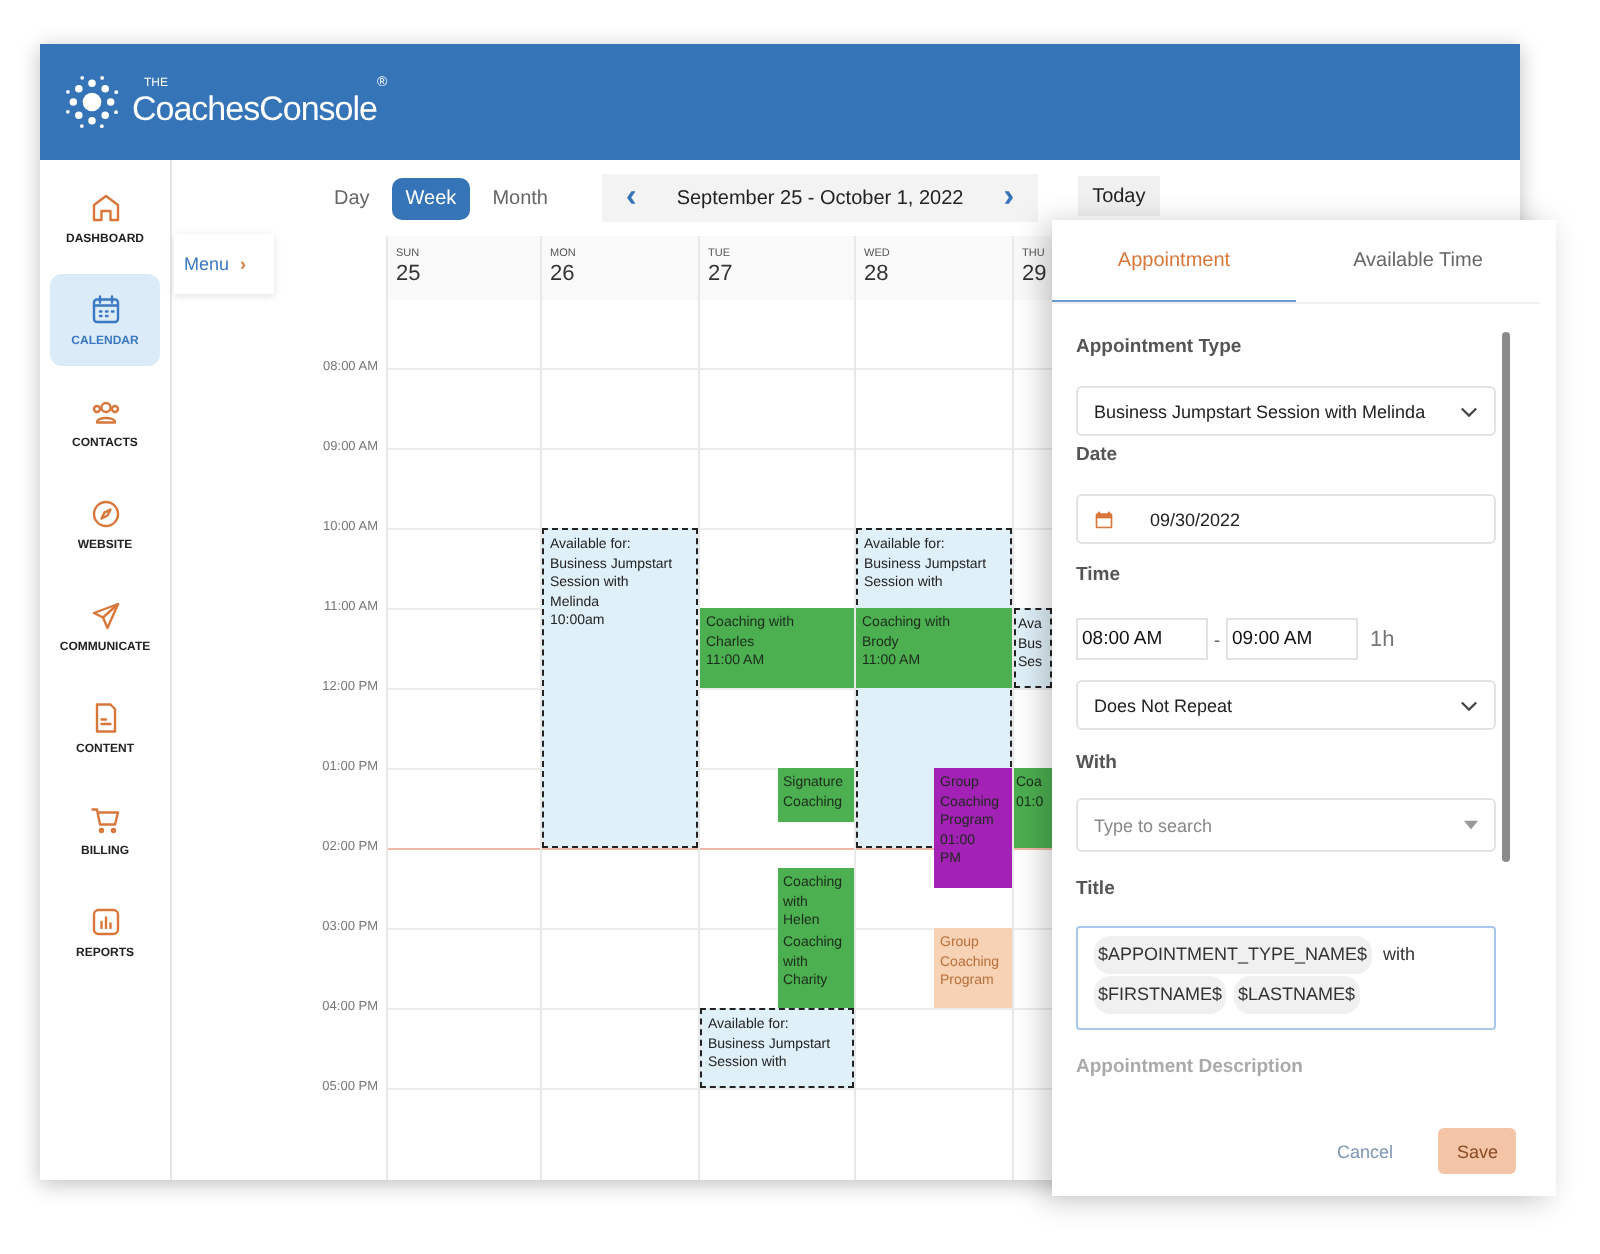  Describe the element at coordinates (1399, 955) in the screenshot. I see `title-word: with` at that location.